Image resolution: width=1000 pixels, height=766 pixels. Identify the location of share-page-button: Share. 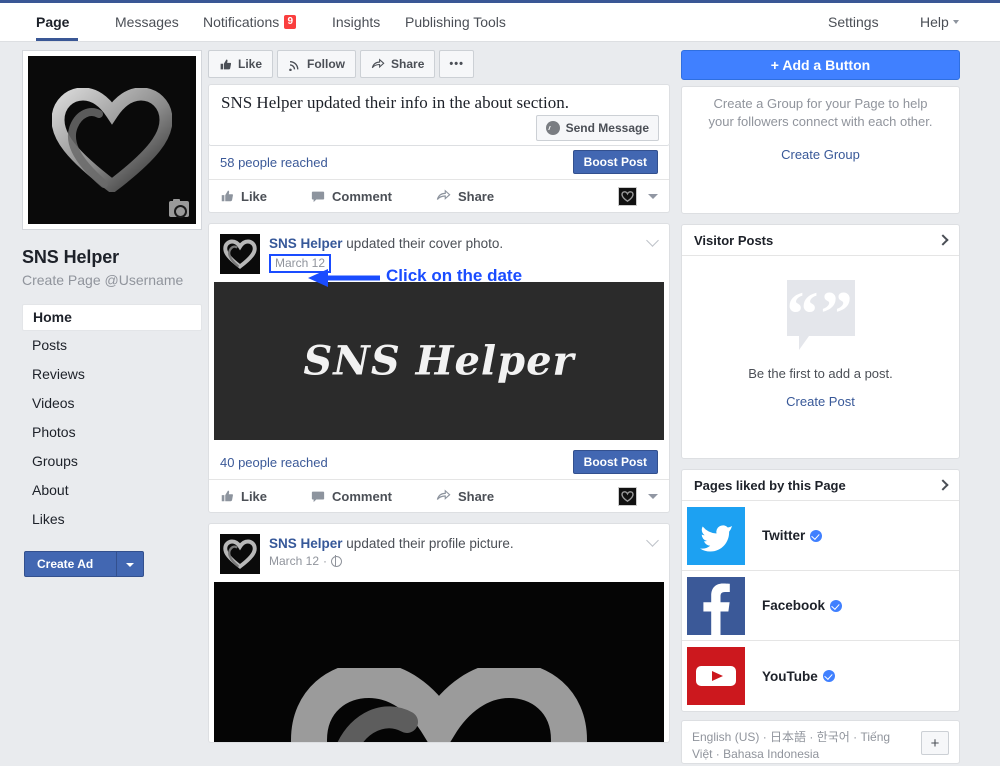
(398, 64).